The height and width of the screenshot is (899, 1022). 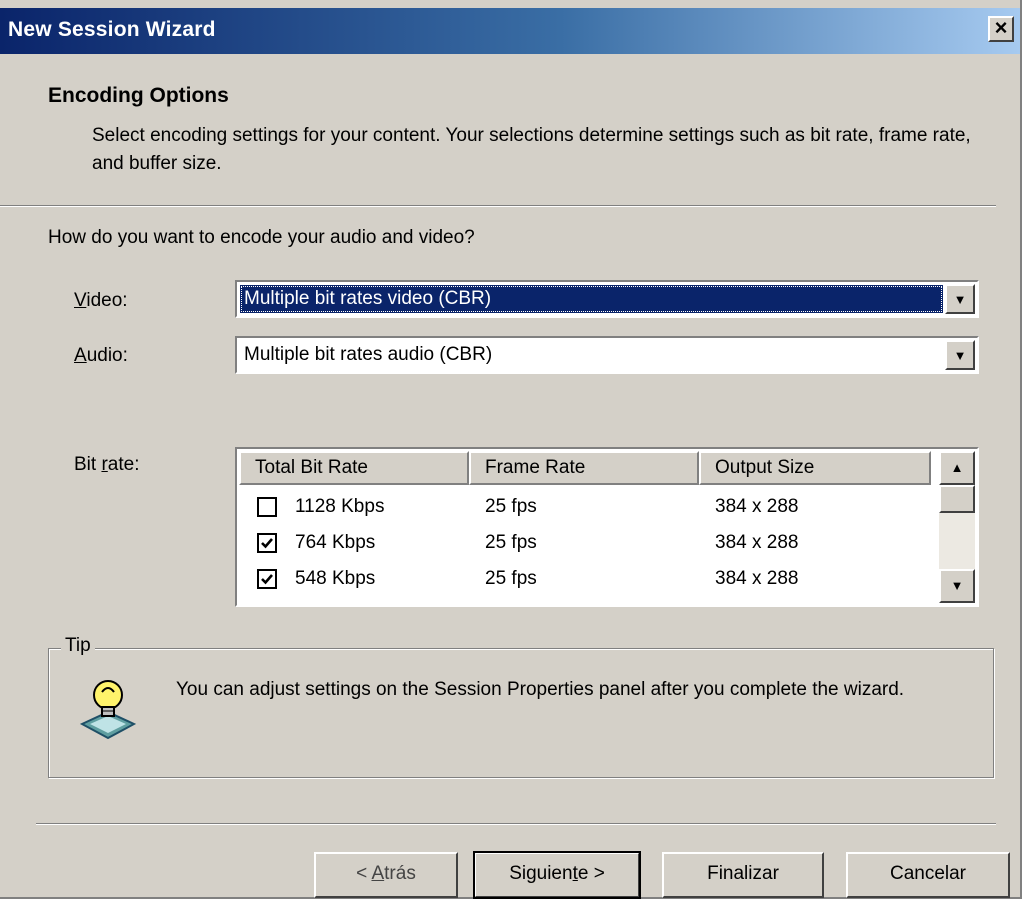 I want to click on bitrate-label-text: ate:, so click(x=123, y=464).